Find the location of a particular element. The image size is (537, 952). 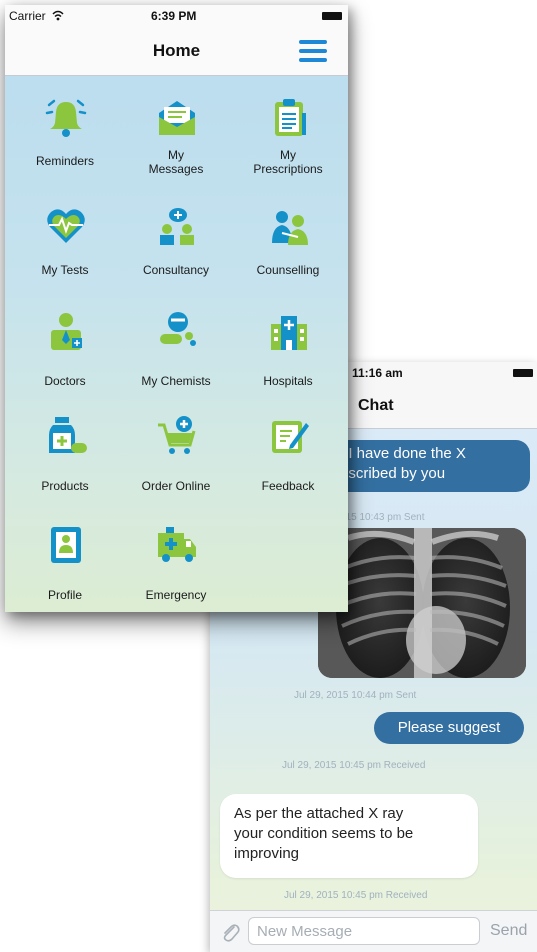

home-status-bar: Carrier 6:39 PM is located at coordinates (176, 16).